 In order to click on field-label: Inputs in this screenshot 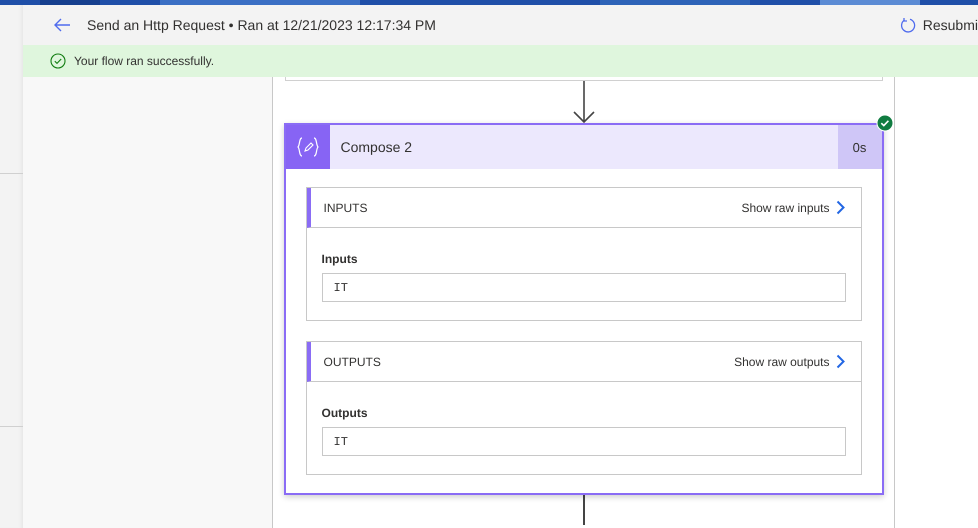, I will do `click(340, 259)`.